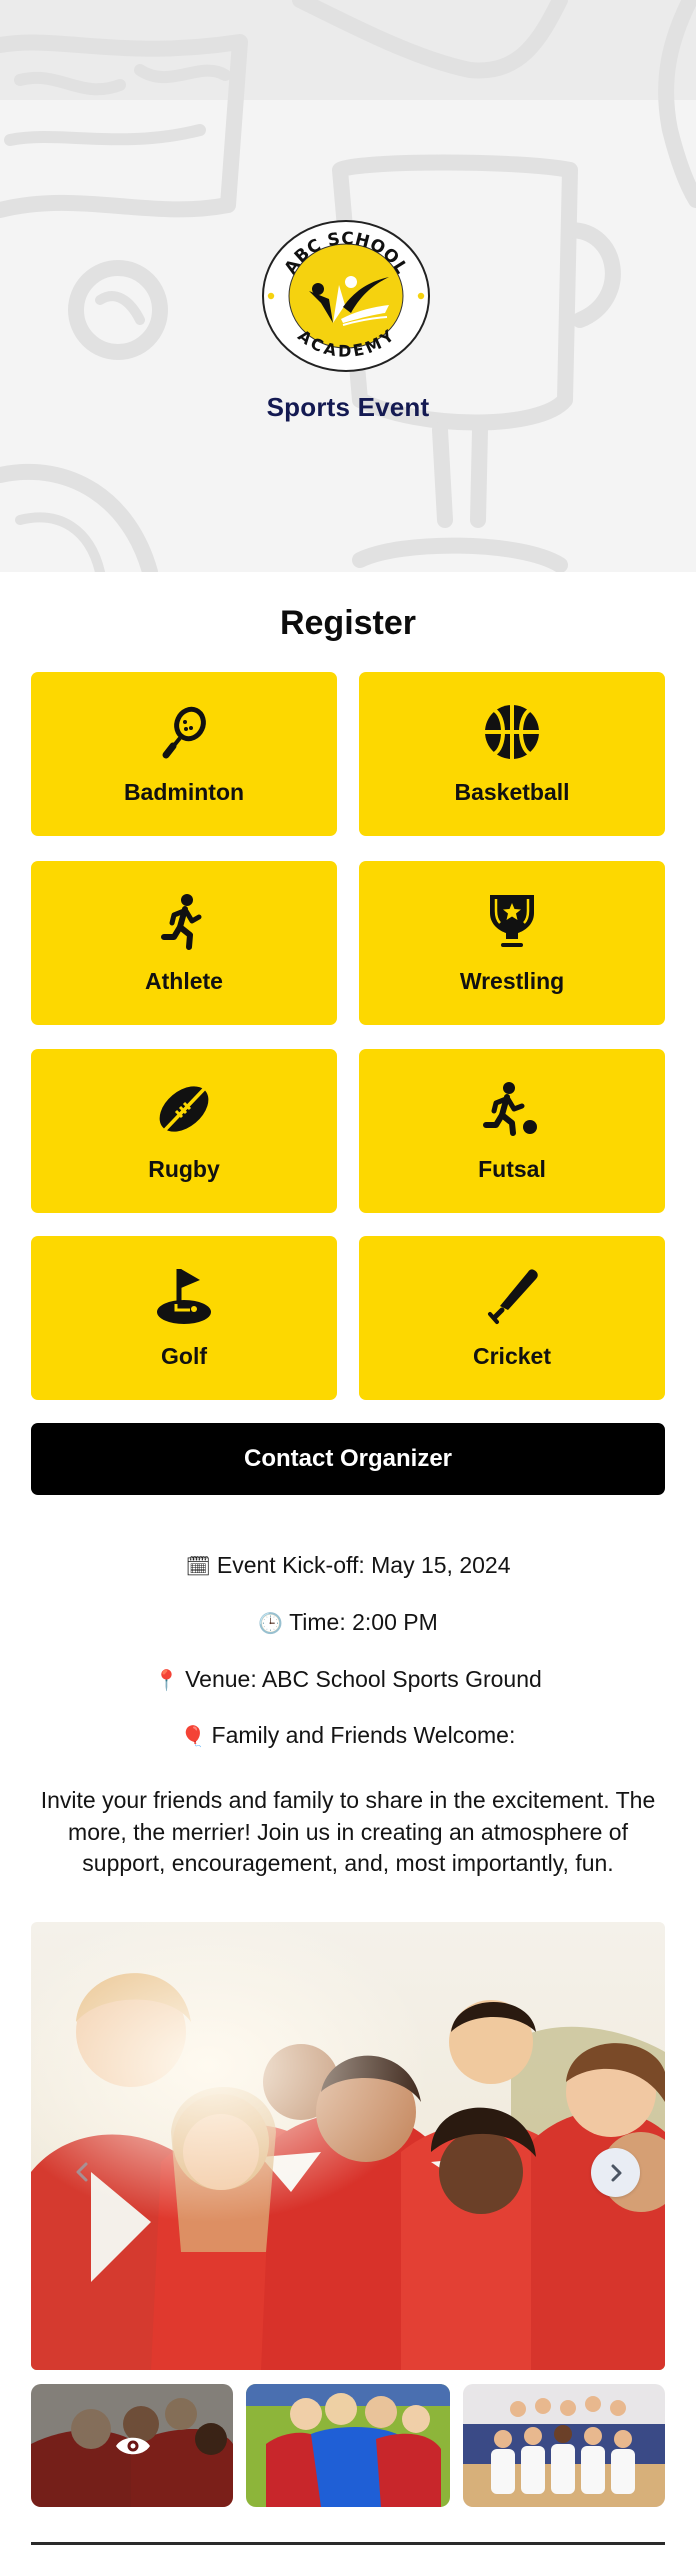 The height and width of the screenshot is (2565, 696). What do you see at coordinates (198, 1567) in the screenshot?
I see `calendar-icon: 🗓` at bounding box center [198, 1567].